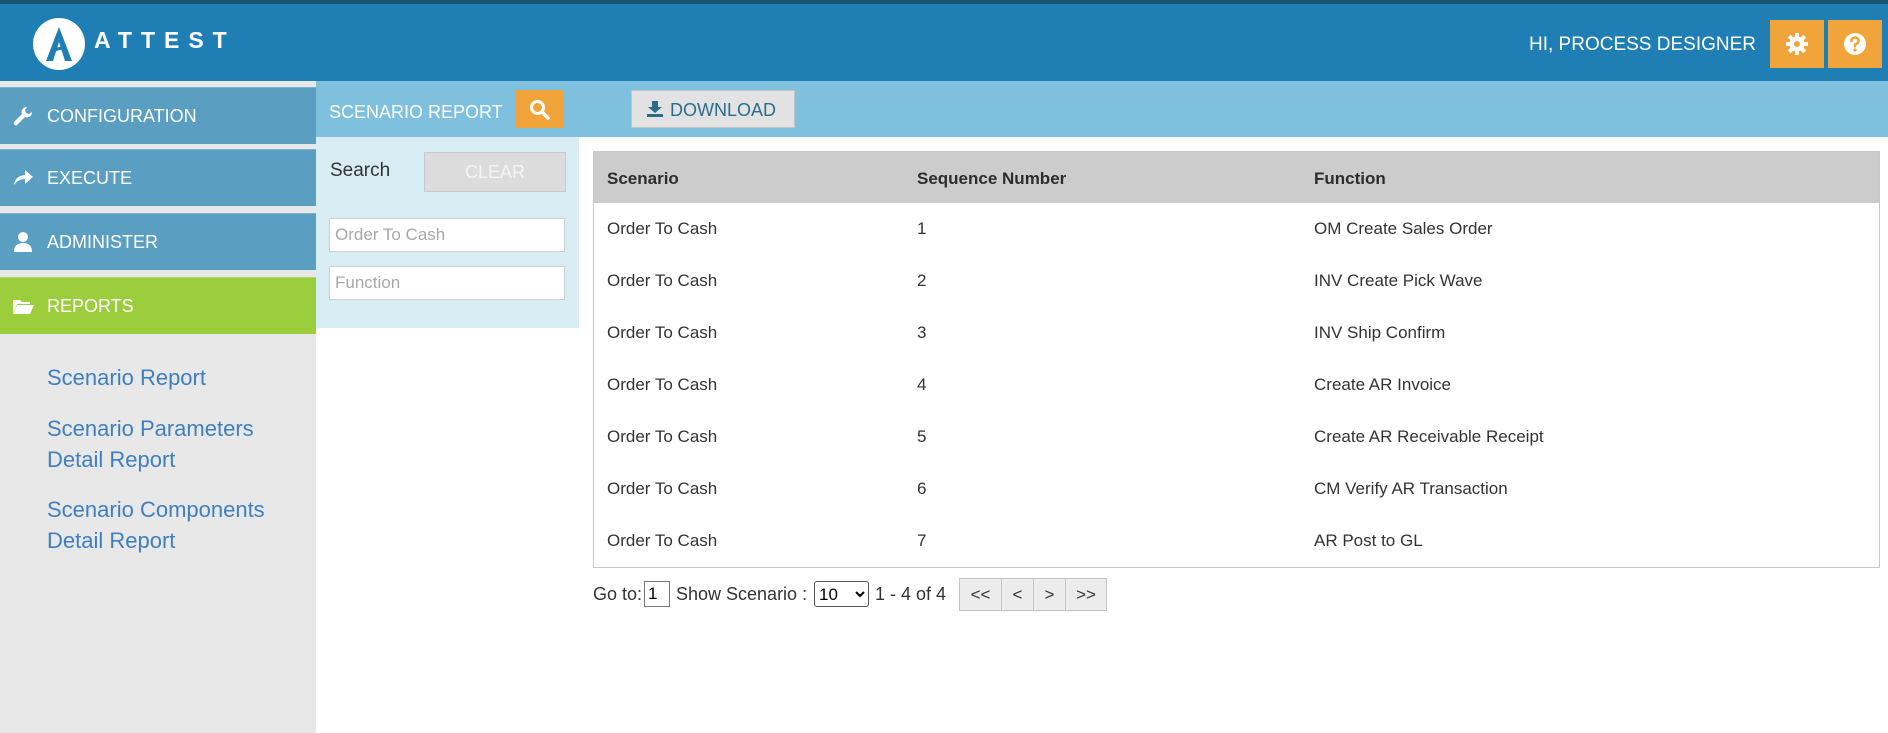 The height and width of the screenshot is (733, 1888). I want to click on column-header-scenario: Scenario, so click(643, 179).